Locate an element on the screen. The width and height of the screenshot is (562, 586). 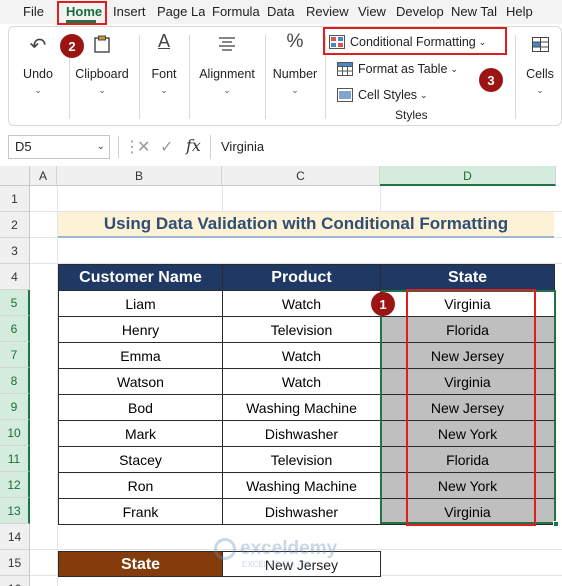
tab-insert: Insert is located at coordinates (131, 12).